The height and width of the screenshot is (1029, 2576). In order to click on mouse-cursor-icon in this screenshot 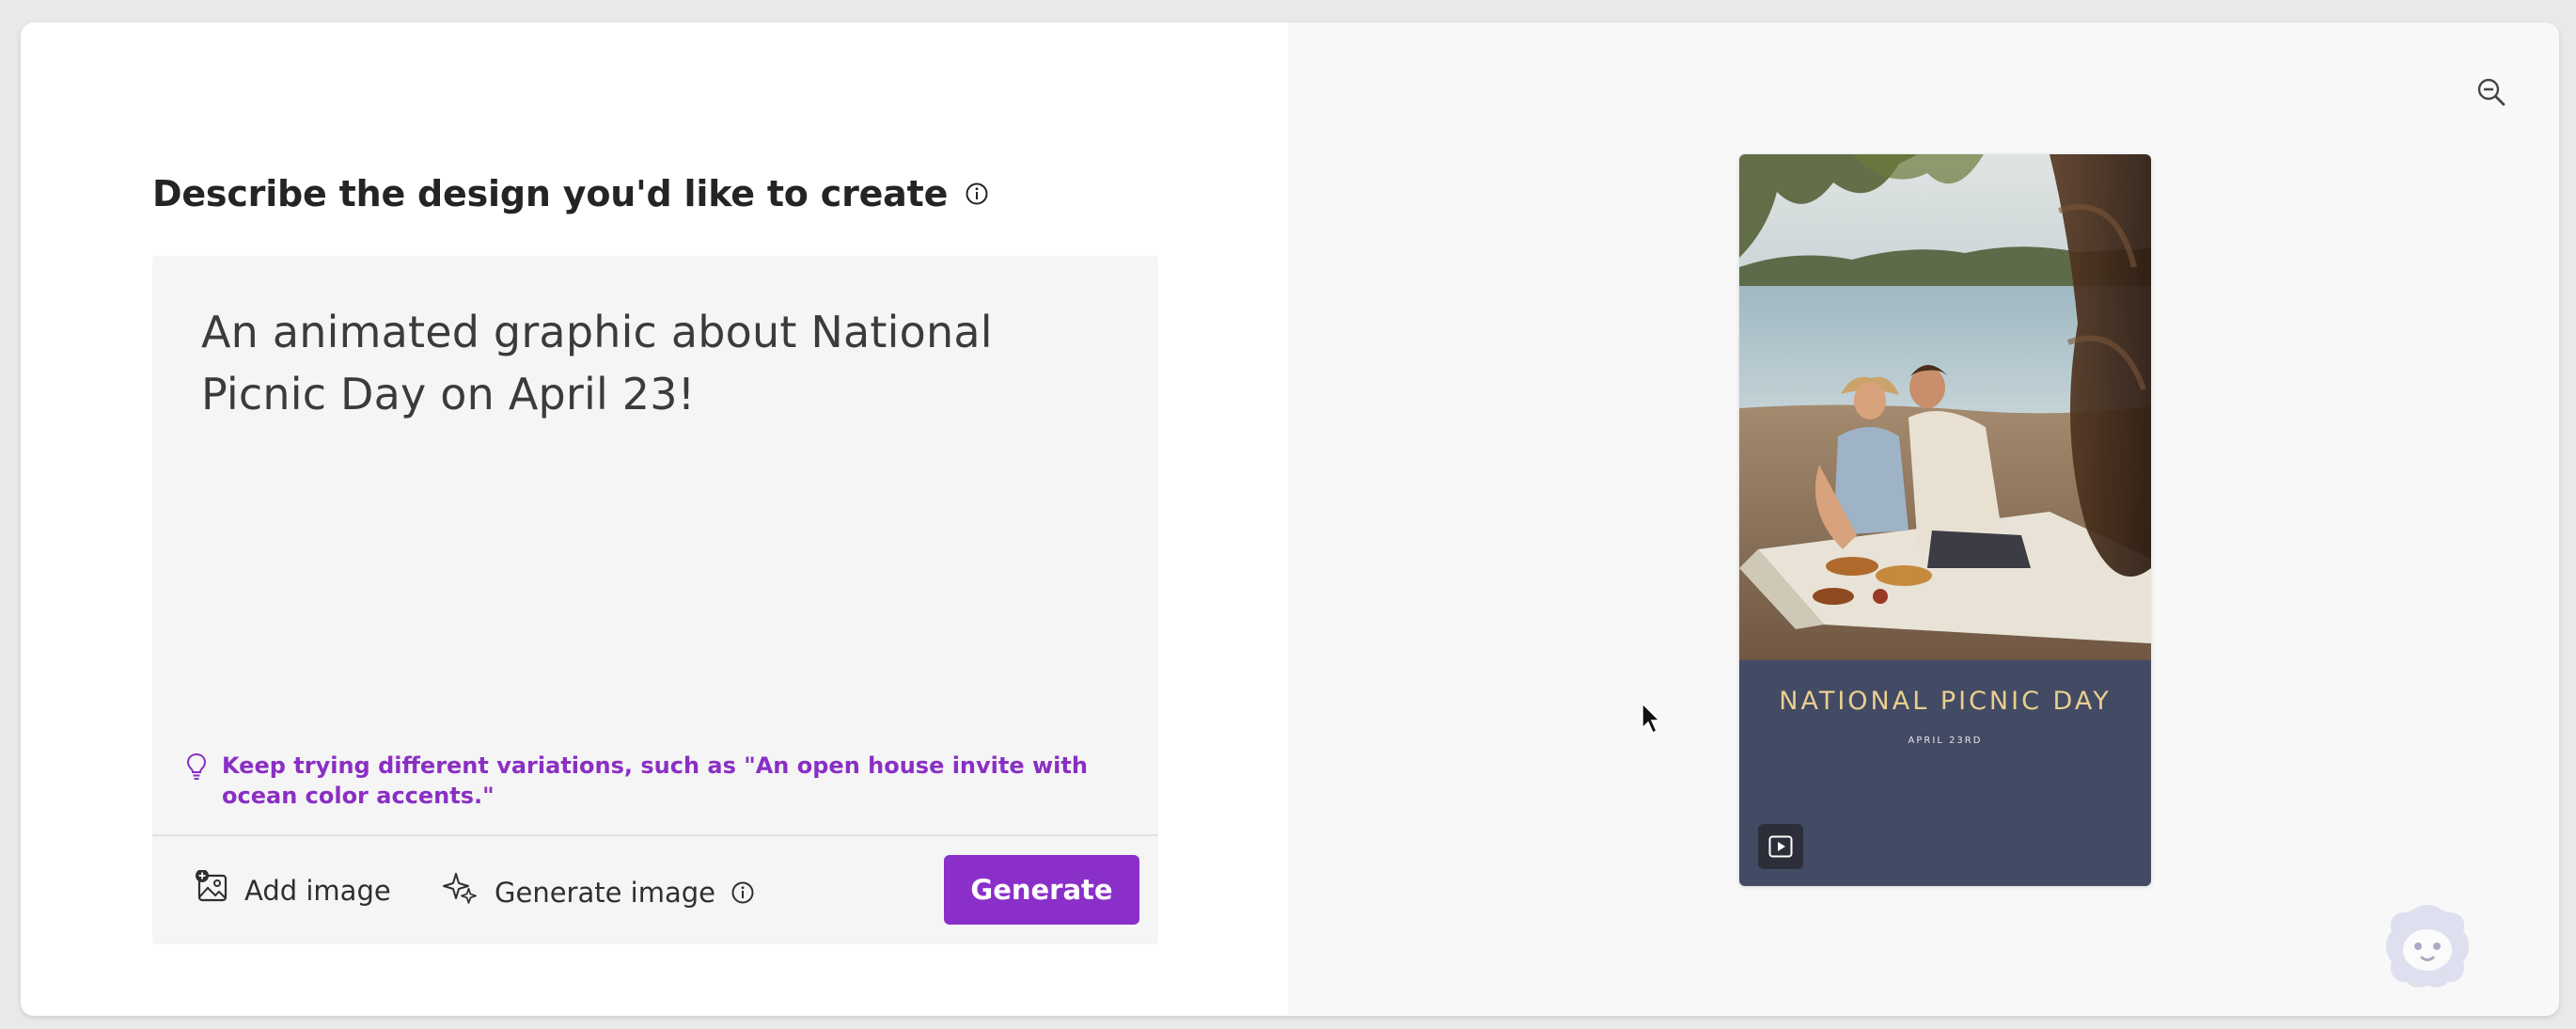, I will do `click(1652, 719)`.